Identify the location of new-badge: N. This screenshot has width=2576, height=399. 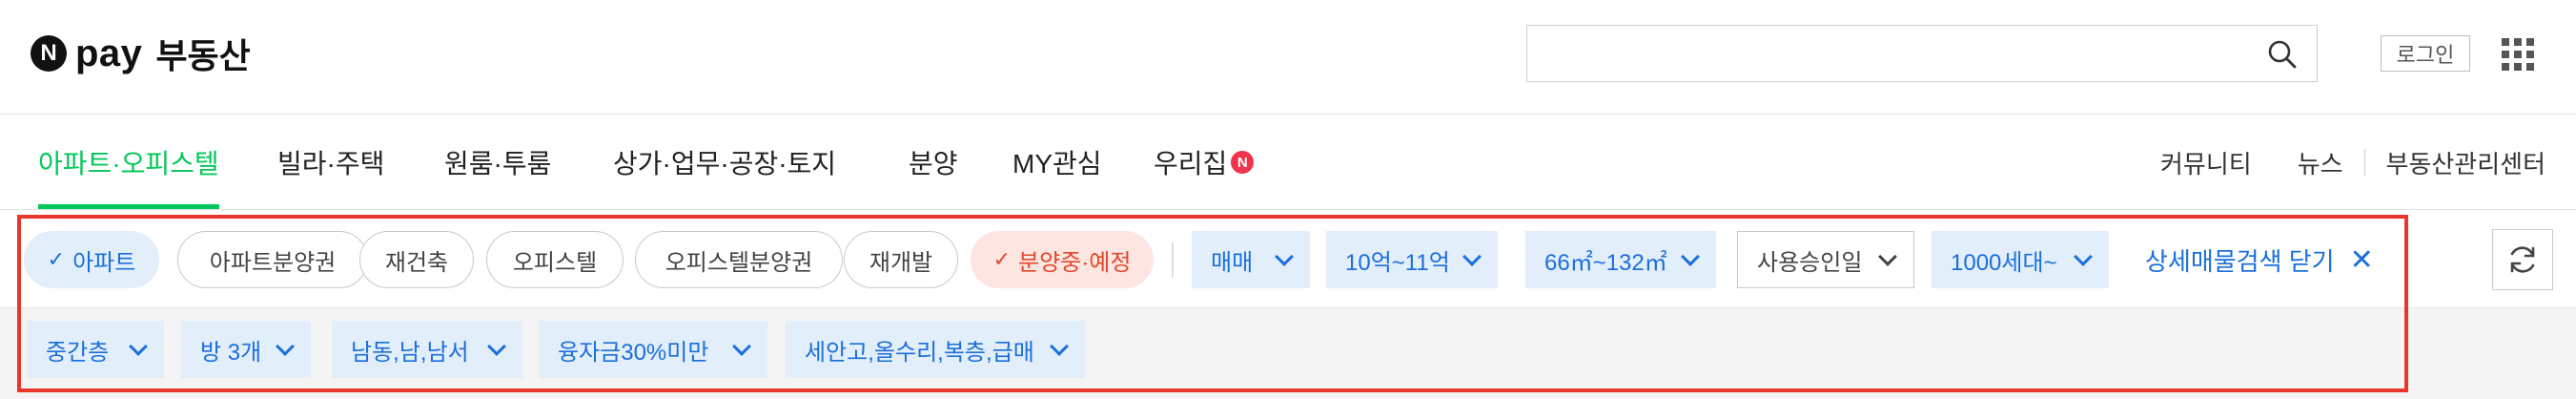
(1243, 162).